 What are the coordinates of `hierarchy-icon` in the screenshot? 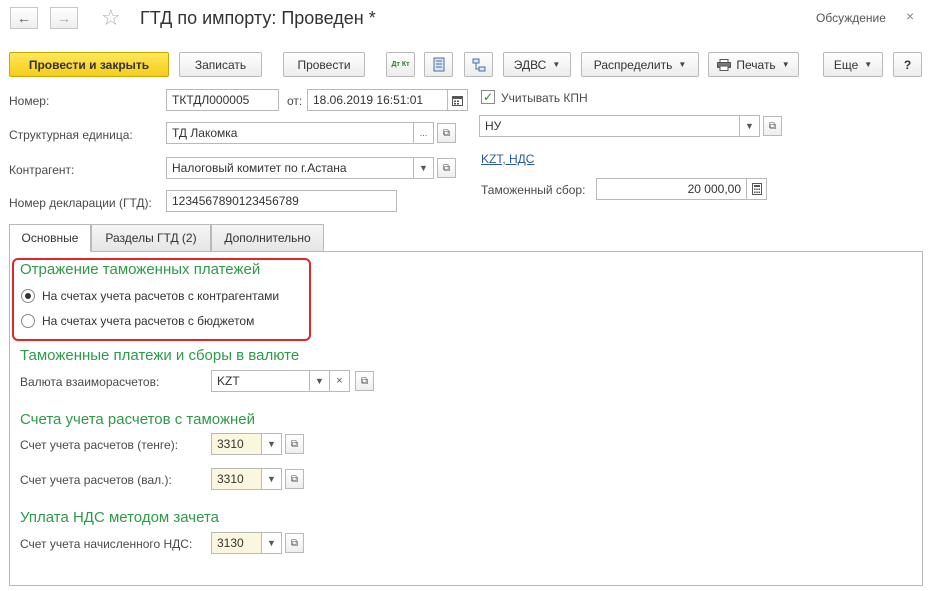 It's located at (478, 64).